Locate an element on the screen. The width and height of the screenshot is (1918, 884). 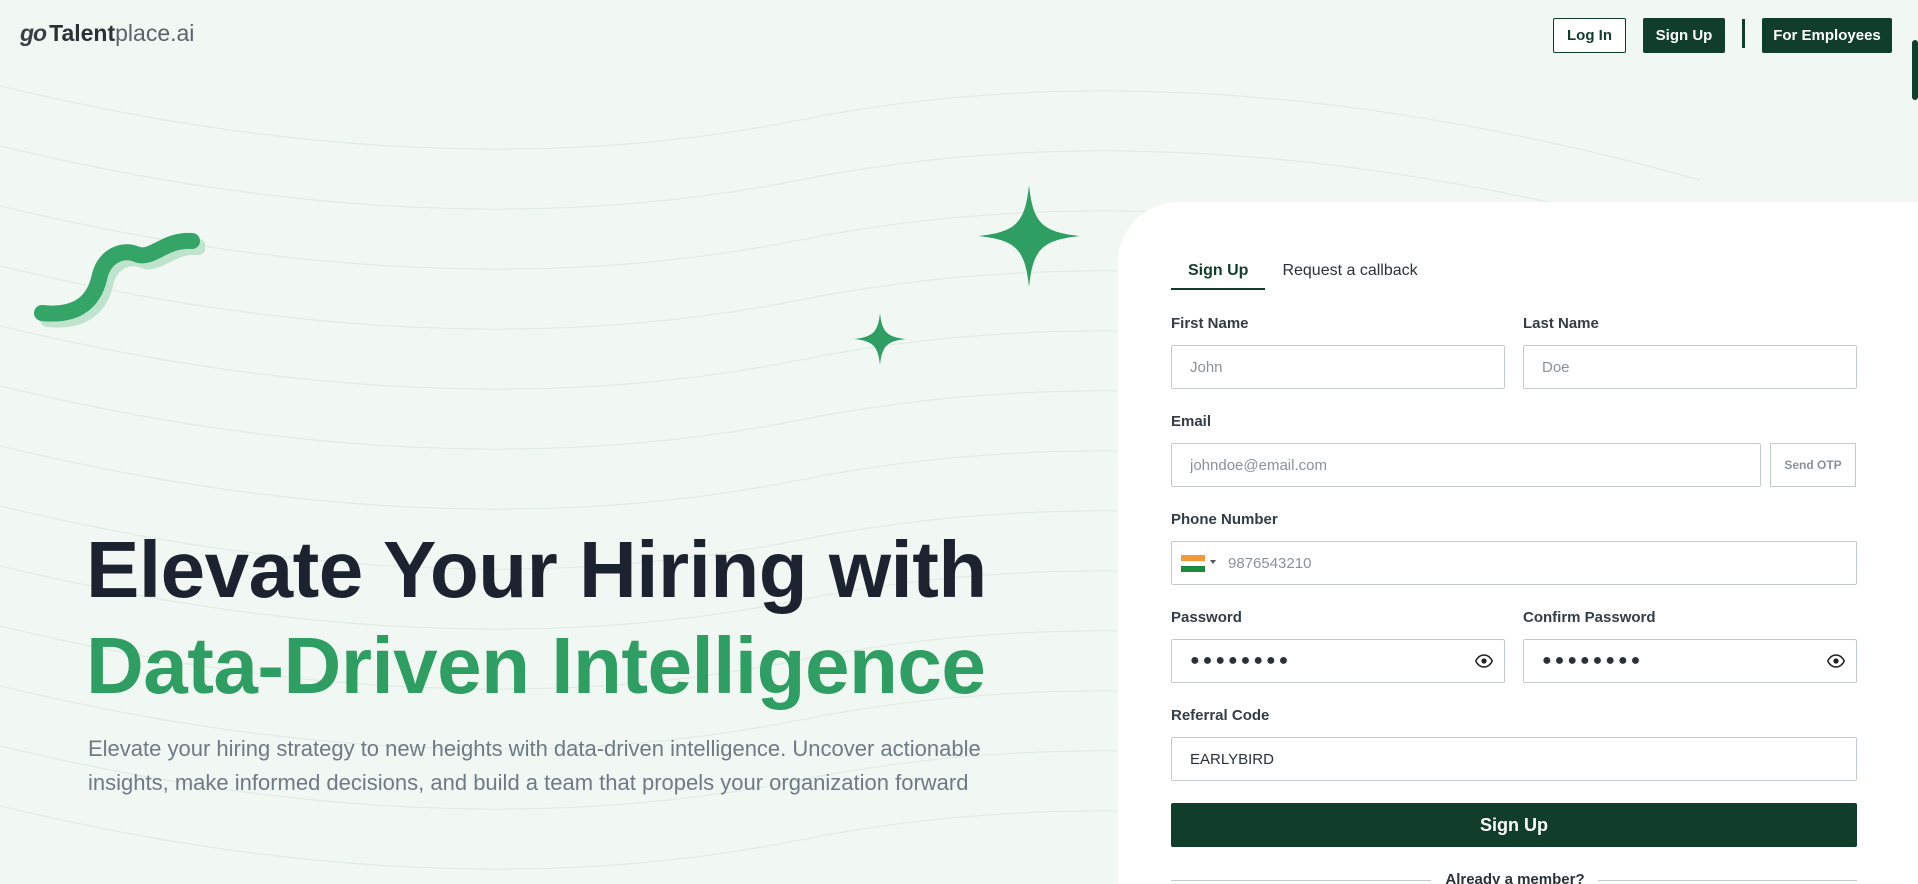
form-tabs: Sign Up Request a callback is located at coordinates (1303, 274).